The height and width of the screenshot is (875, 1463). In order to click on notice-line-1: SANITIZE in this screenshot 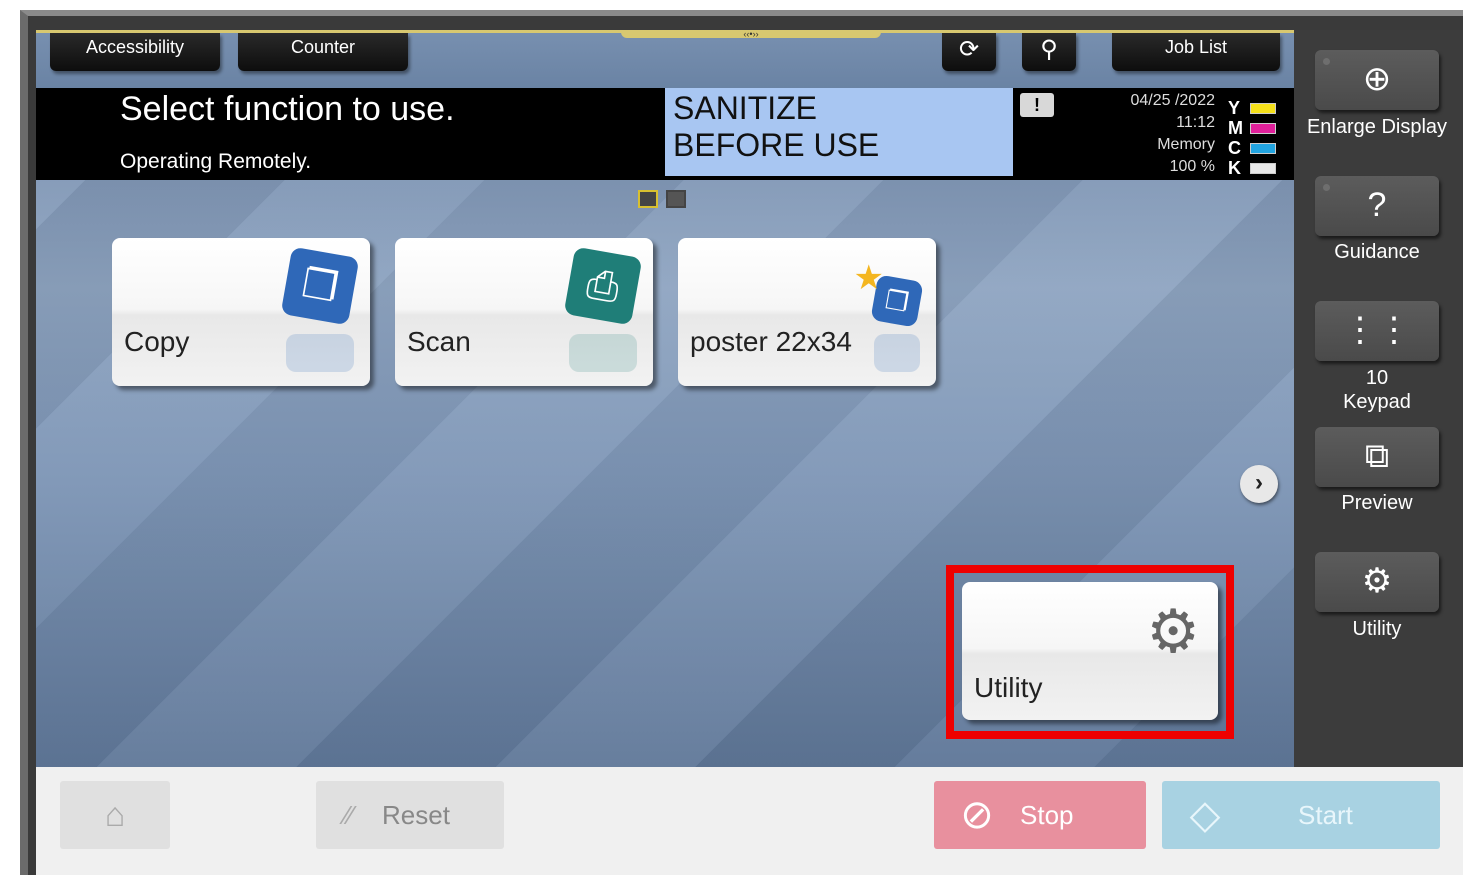, I will do `click(745, 108)`.